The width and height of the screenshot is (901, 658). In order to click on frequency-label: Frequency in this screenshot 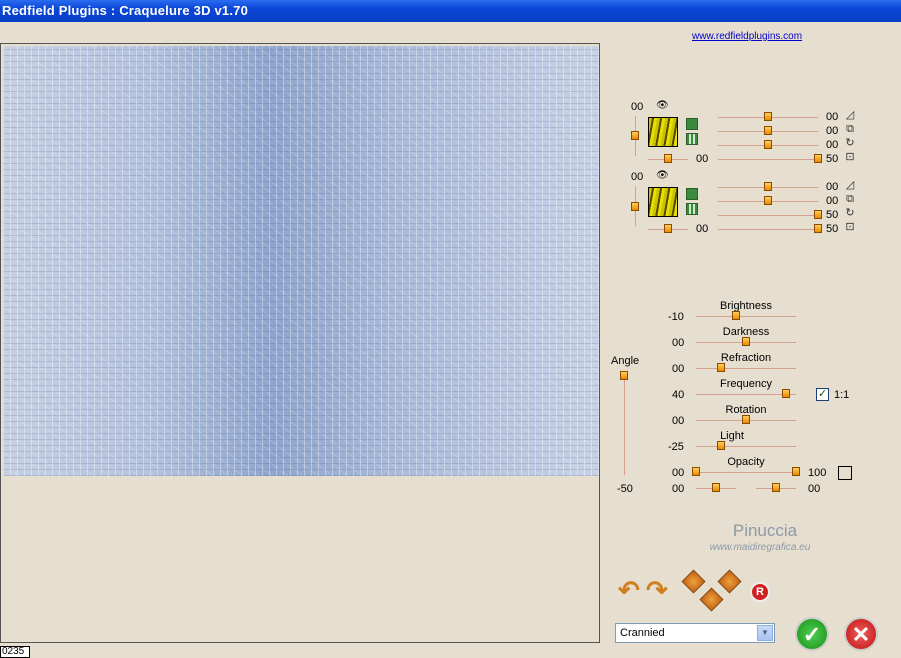, I will do `click(746, 384)`.